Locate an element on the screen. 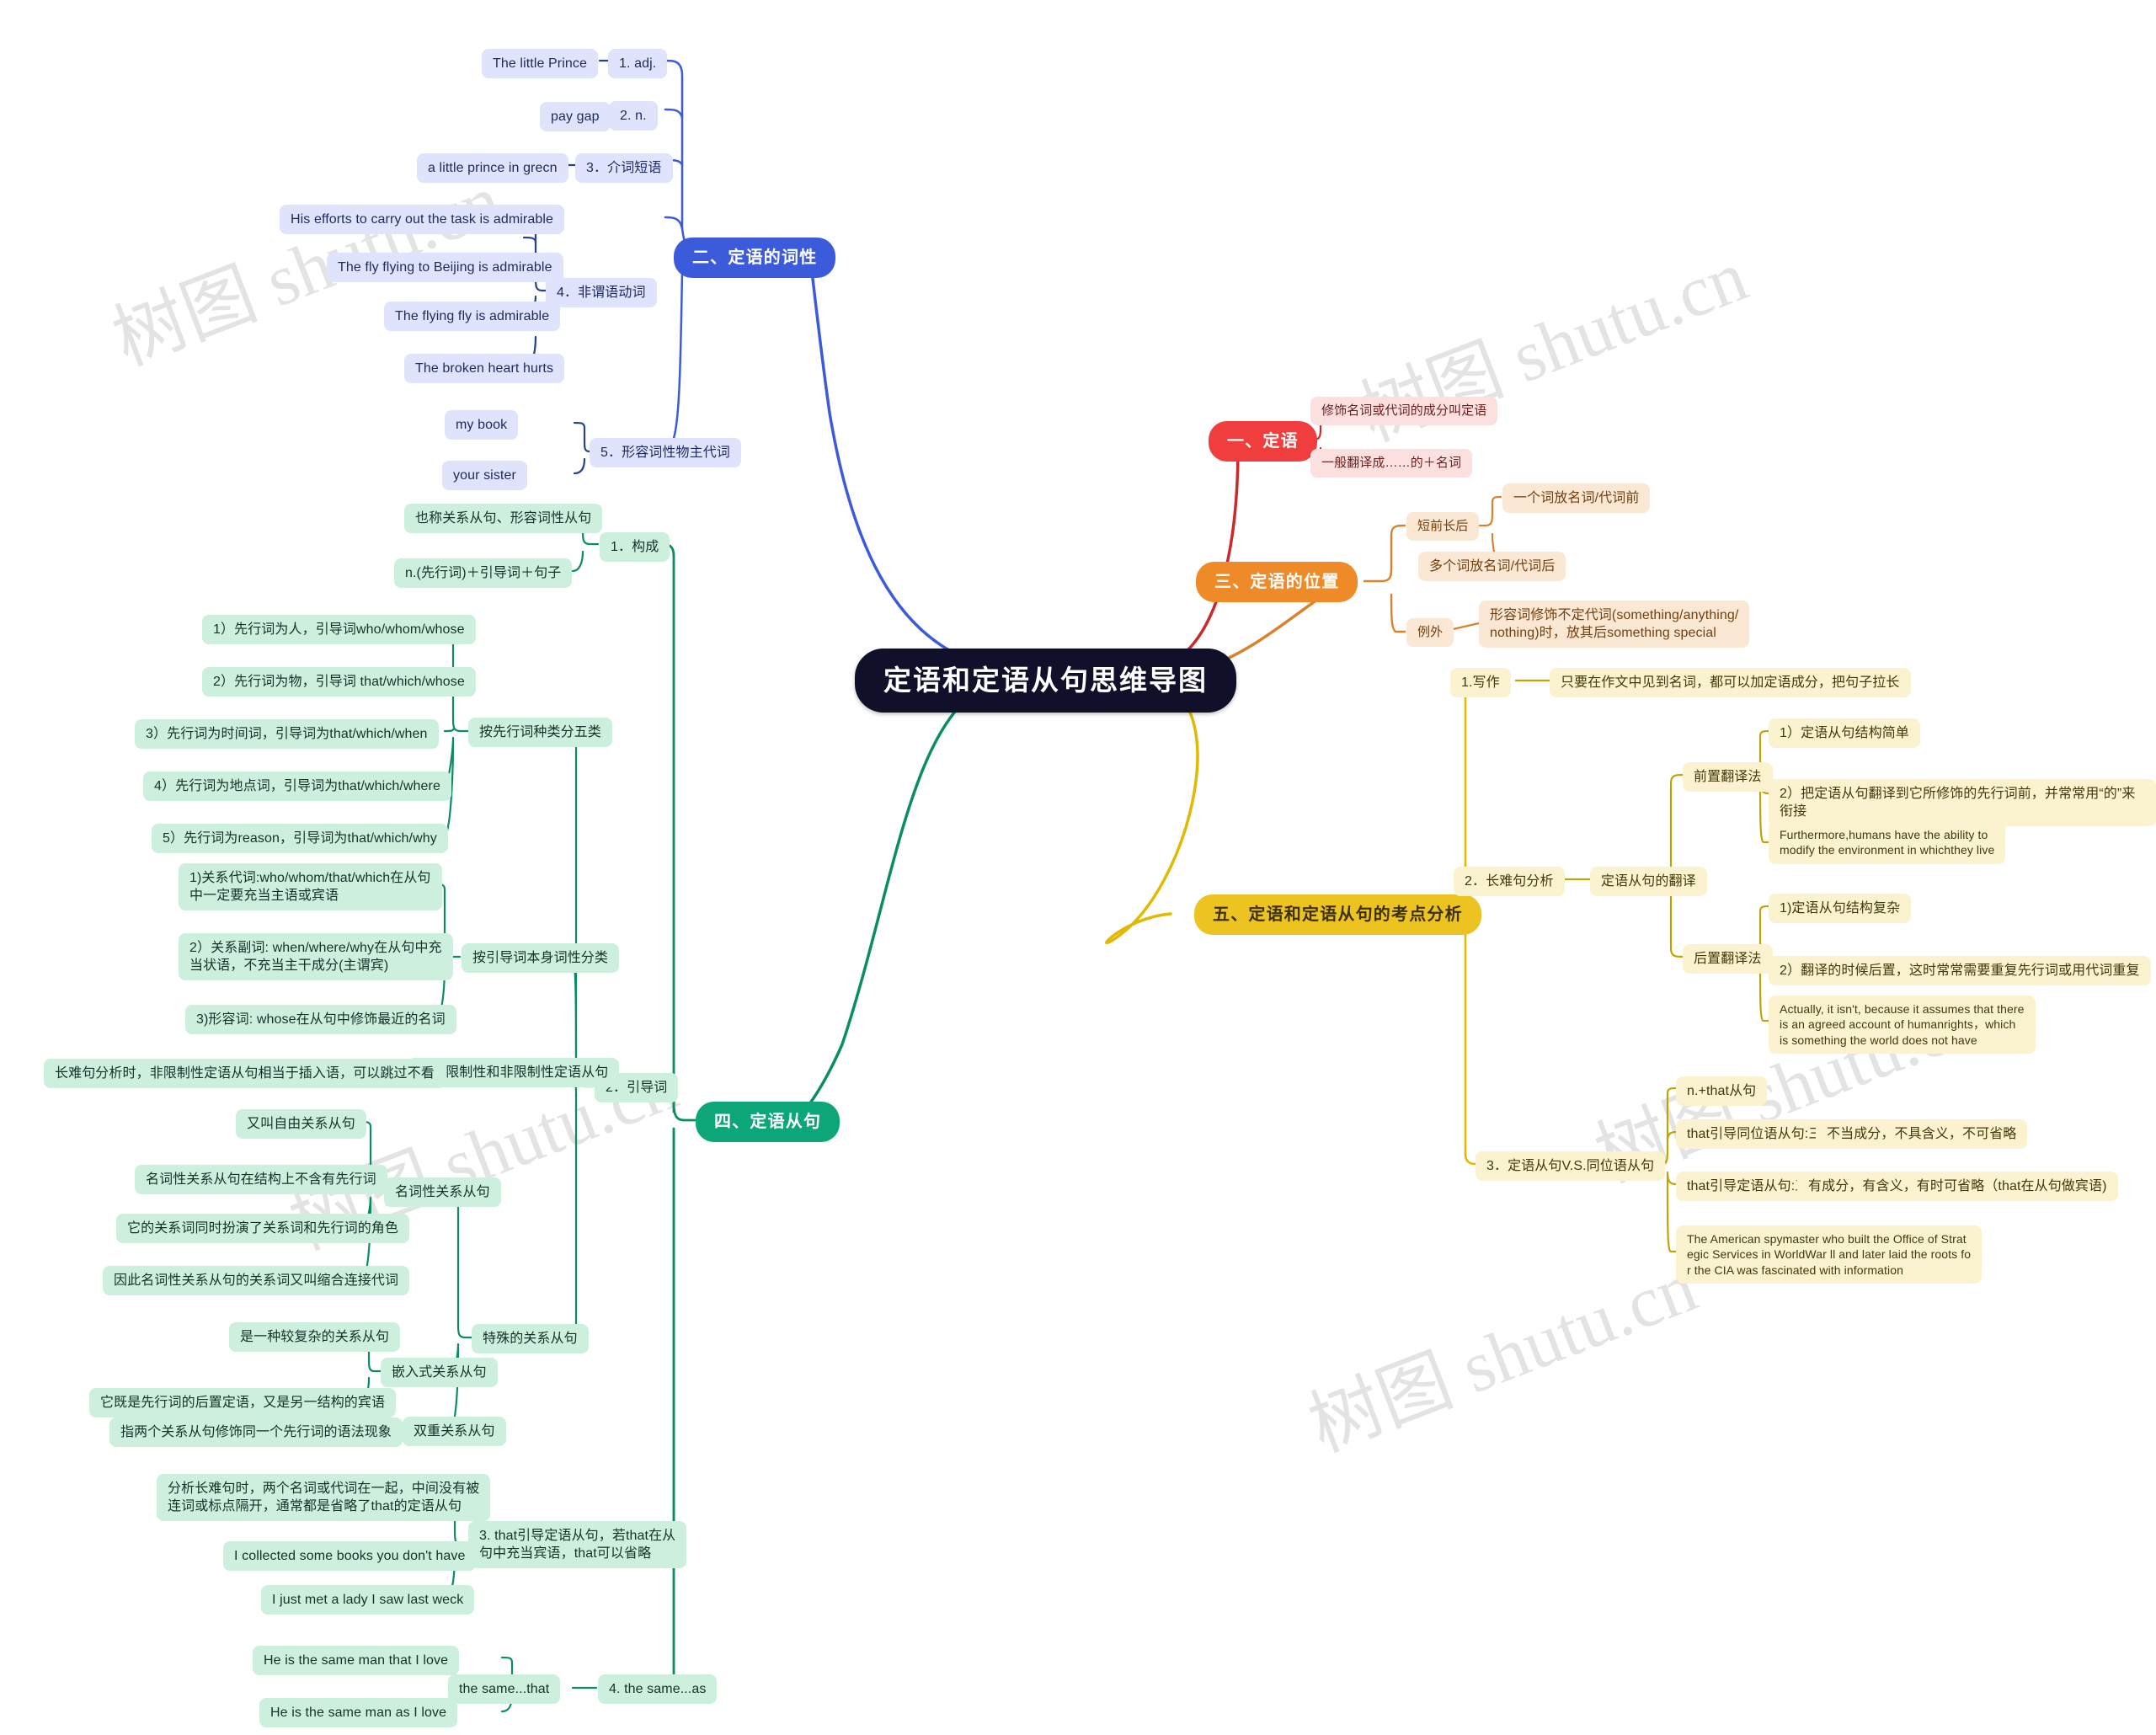 The image size is (2156, 1735). green-leaf: He is the same man that I love is located at coordinates (356, 1661).